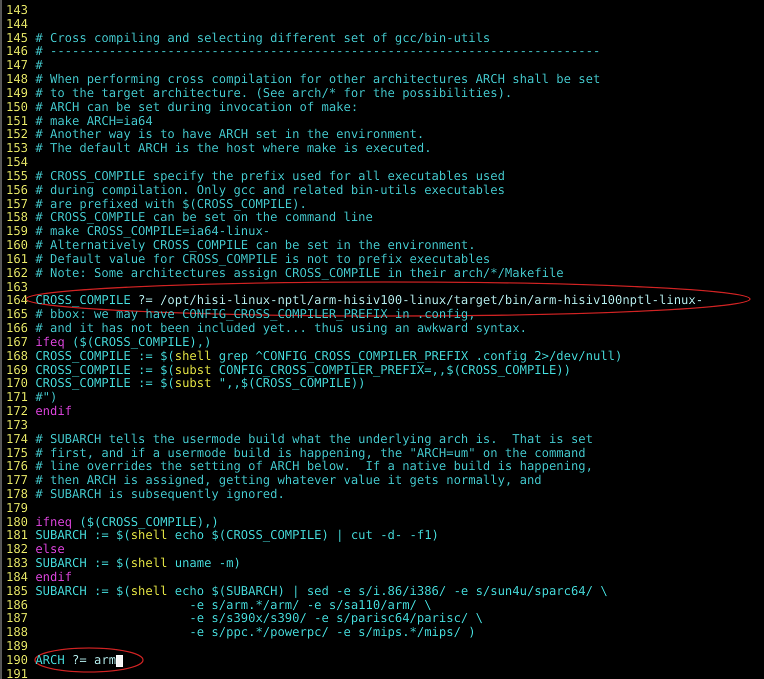 The width and height of the screenshot is (764, 679). I want to click on line-number: 150, so click(17, 107).